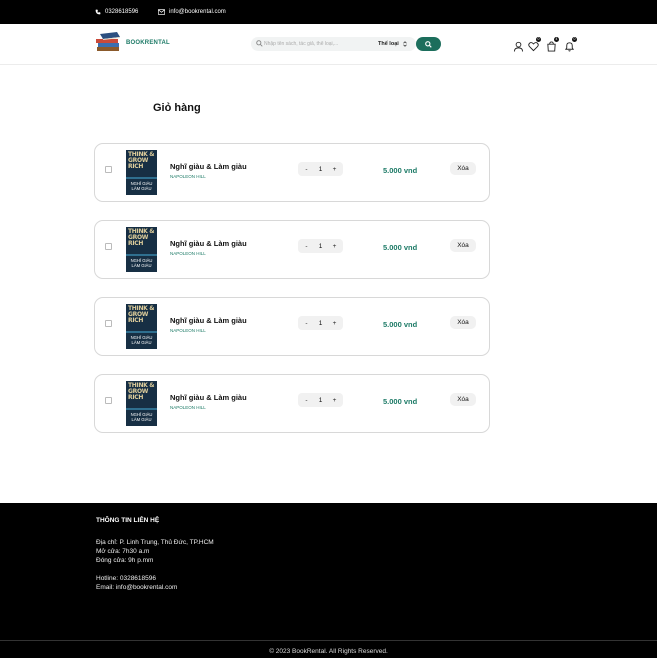 This screenshot has height=658, width=657. Describe the element at coordinates (98, 12) in the screenshot. I see `phone-icon` at that location.